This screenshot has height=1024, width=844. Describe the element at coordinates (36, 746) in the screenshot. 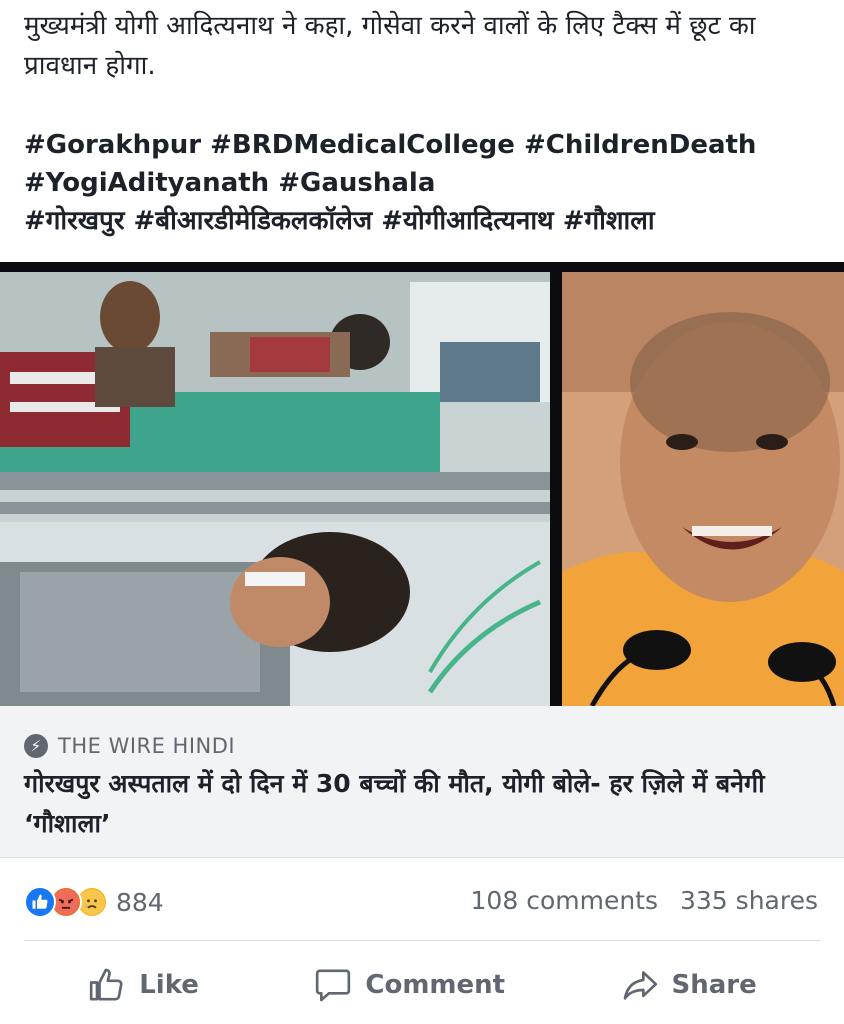

I see `bolt-icon: ⚡` at that location.